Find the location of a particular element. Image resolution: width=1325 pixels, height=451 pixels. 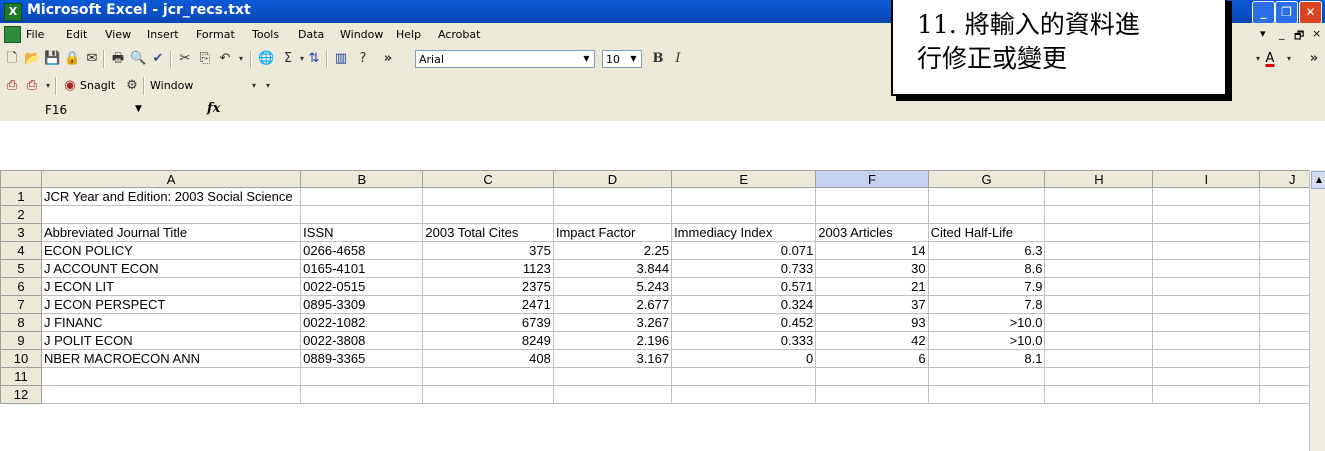

menu-file: File is located at coordinates (35, 34).